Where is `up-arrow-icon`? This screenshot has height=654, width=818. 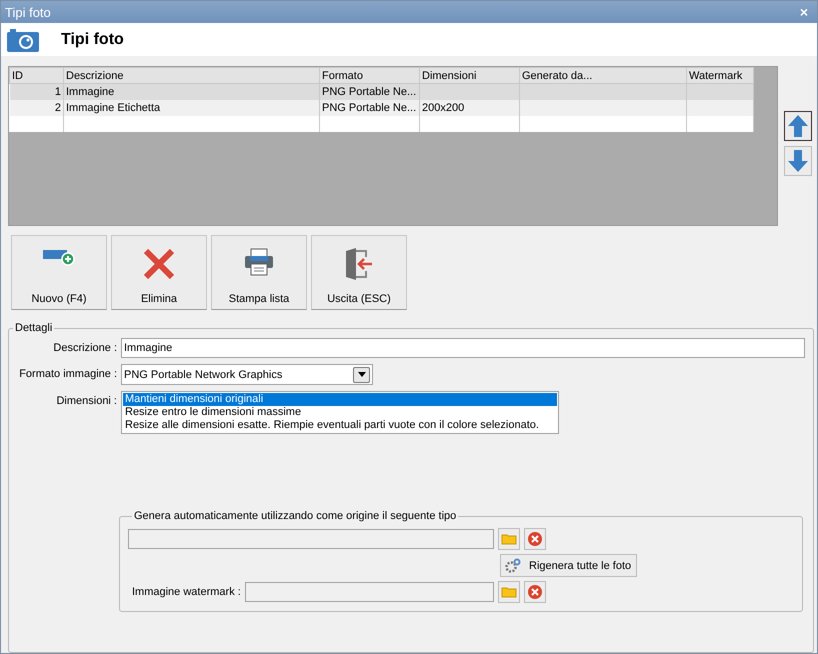
up-arrow-icon is located at coordinates (798, 126).